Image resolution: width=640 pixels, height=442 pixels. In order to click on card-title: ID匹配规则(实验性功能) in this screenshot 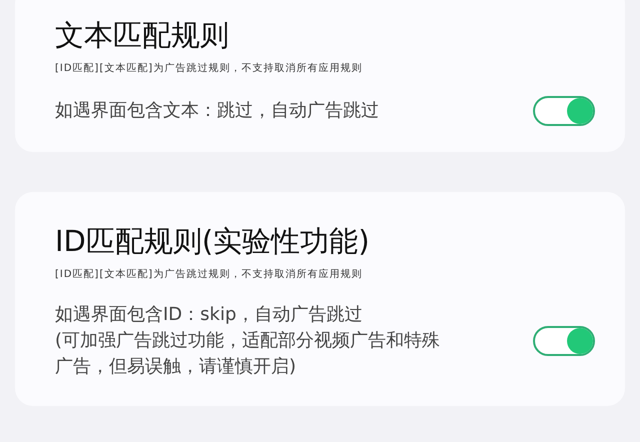, I will do `click(213, 241)`.